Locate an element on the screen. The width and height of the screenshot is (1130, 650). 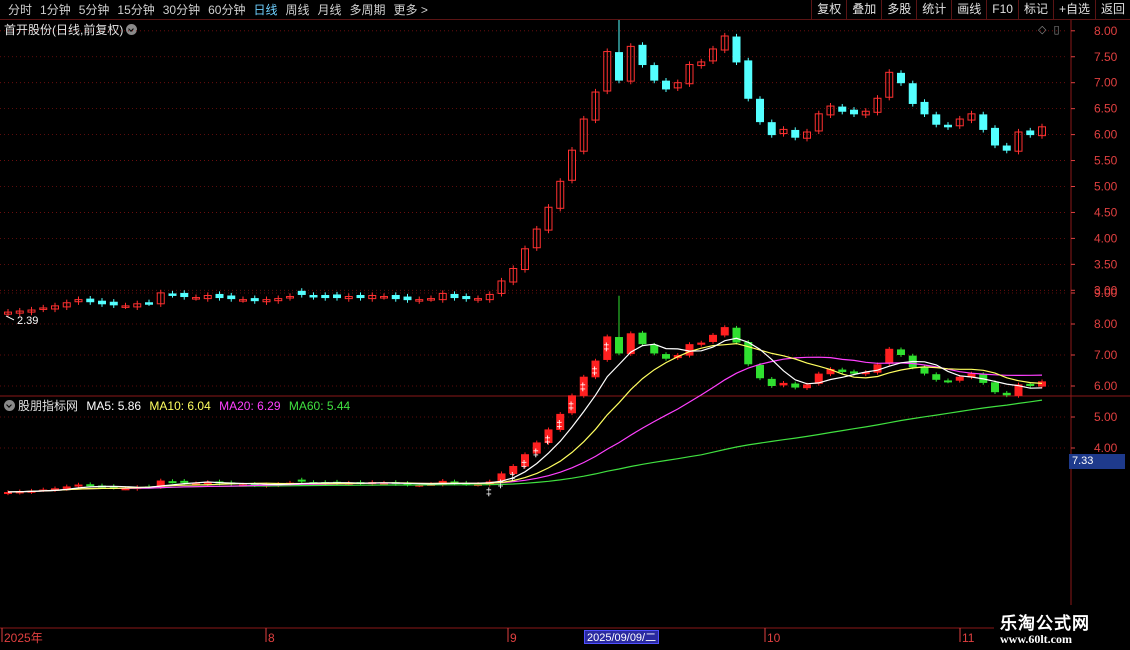
low-pointer is located at coordinates (10, 318).